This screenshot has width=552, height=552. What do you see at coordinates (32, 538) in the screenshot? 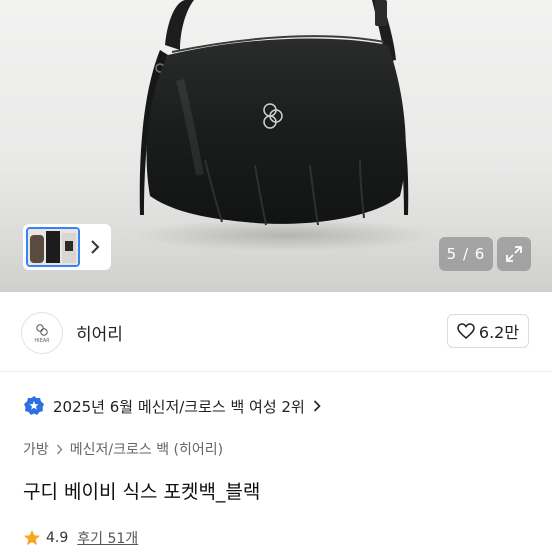
I see `star-icon` at bounding box center [32, 538].